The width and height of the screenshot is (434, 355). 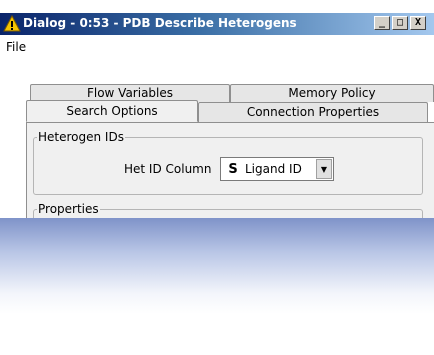 I want to click on tab-flow-variables-label: Flow Variables, so click(x=130, y=93).